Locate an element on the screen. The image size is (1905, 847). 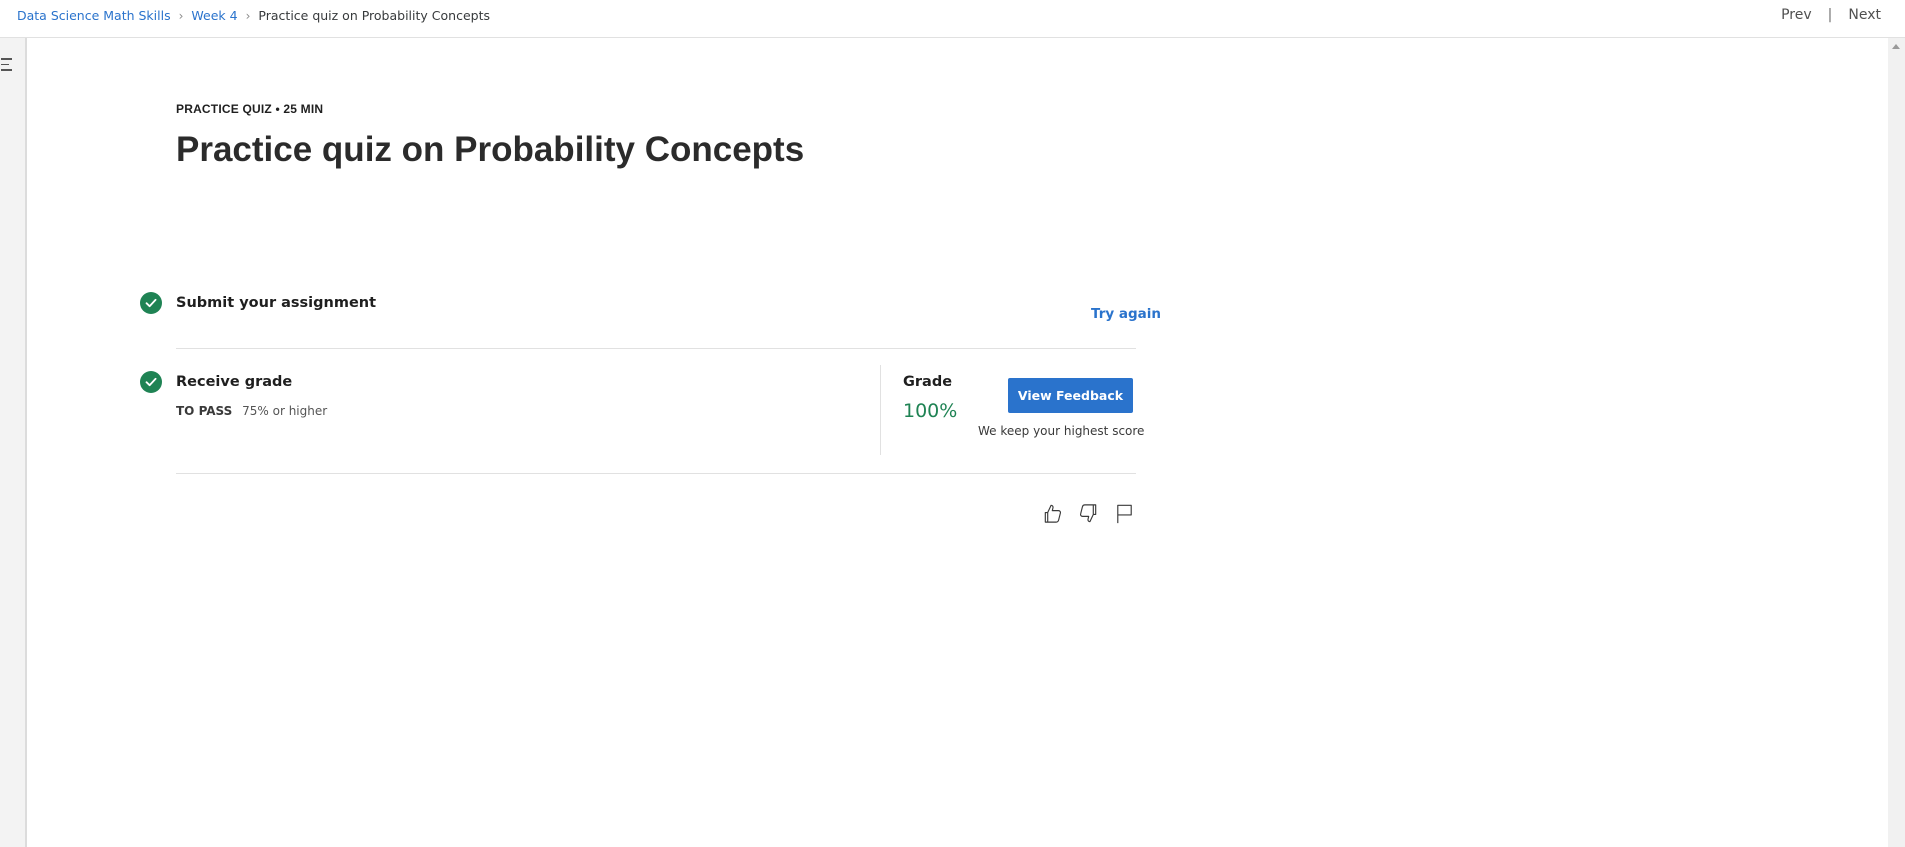
feedback-actions is located at coordinates (1088, 513).